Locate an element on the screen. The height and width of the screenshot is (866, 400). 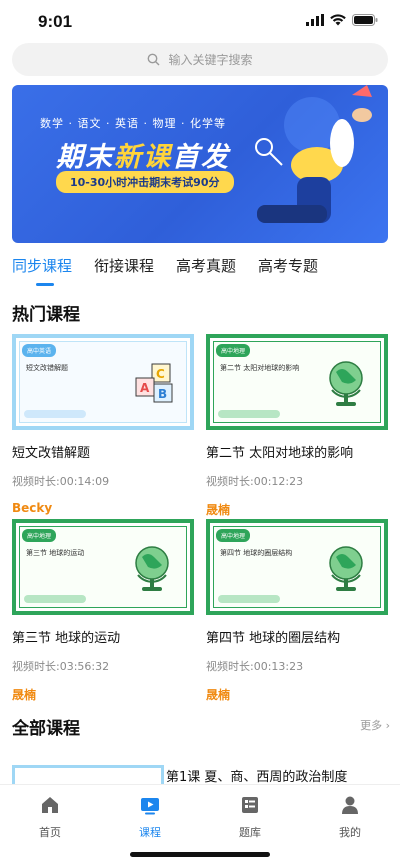
svg-text: B is located at coordinates (162, 394).